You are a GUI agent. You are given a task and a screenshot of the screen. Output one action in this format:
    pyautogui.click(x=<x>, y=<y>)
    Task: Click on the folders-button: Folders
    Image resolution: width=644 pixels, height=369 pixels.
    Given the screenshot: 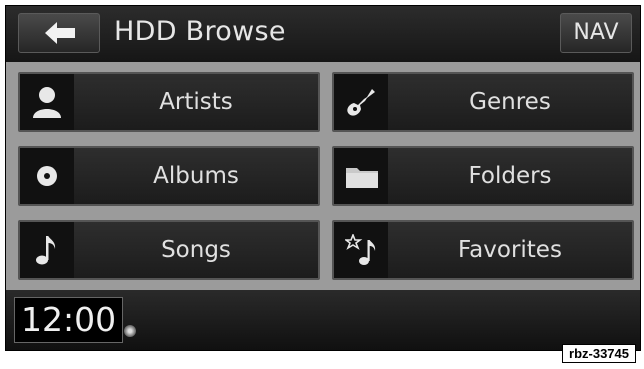 What is the action you would take?
    pyautogui.click(x=483, y=176)
    